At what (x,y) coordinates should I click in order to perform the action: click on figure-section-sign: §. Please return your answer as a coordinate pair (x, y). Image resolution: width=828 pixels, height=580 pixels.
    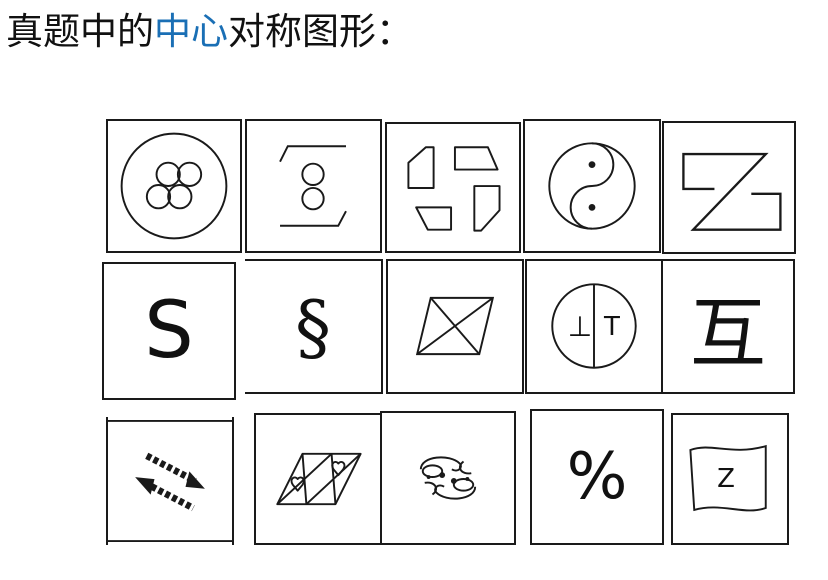
    Looking at the image, I should click on (314, 326).